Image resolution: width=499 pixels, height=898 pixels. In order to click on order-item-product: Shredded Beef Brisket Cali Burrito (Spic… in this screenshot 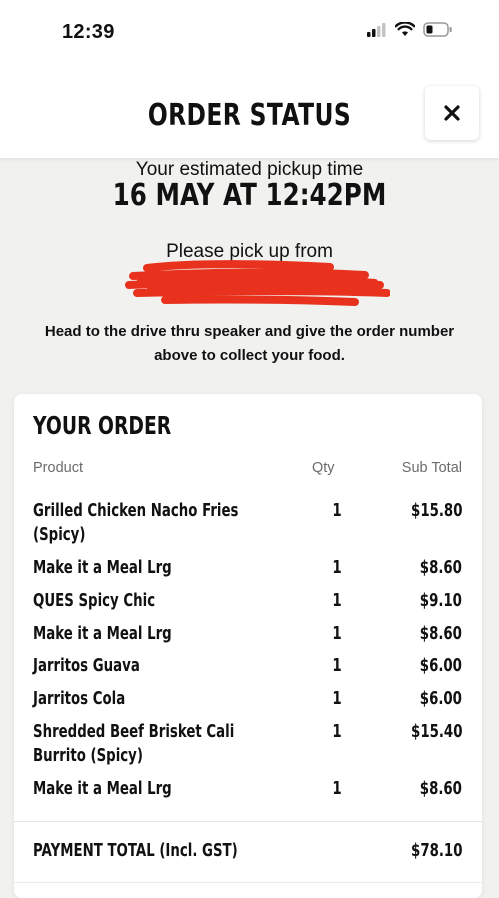, I will do `click(134, 743)`.